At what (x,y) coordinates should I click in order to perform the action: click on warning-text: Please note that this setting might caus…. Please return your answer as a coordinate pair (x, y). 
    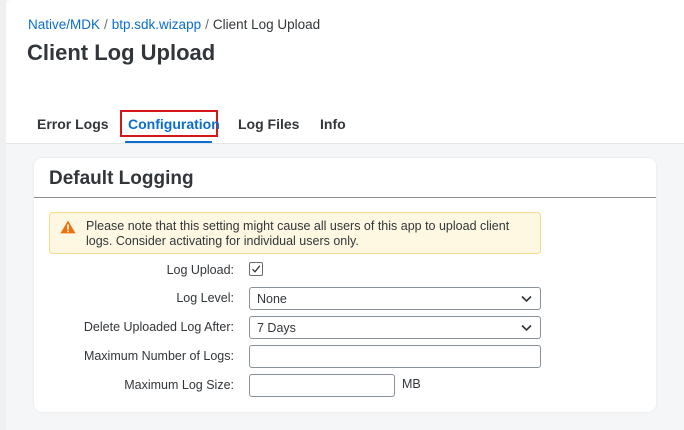
    Looking at the image, I should click on (298, 233).